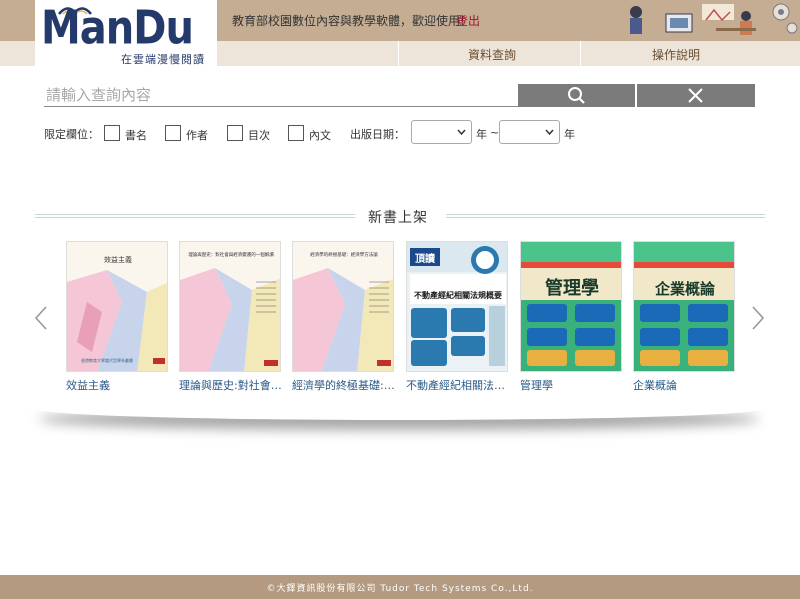 The height and width of the screenshot is (599, 800). I want to click on section-title-new-books: 新書上架, so click(398, 218).